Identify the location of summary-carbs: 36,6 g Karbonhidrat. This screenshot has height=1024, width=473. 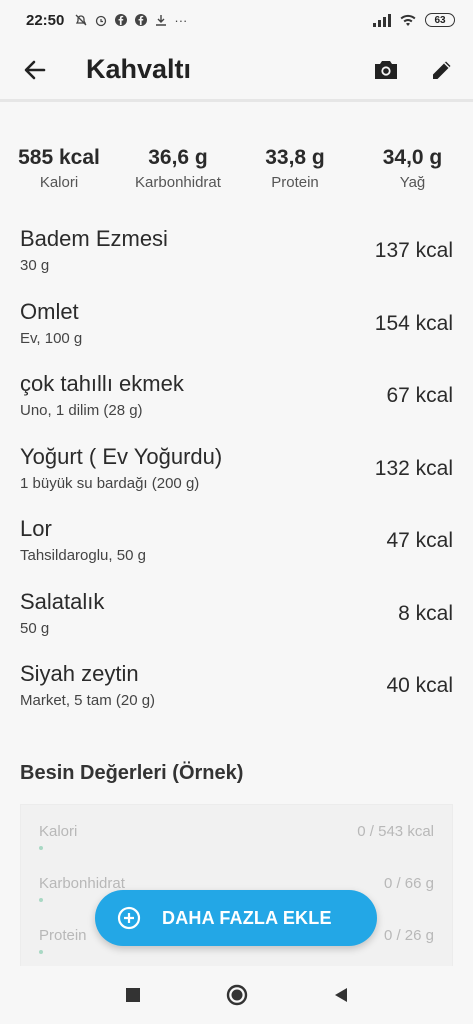
(178, 168).